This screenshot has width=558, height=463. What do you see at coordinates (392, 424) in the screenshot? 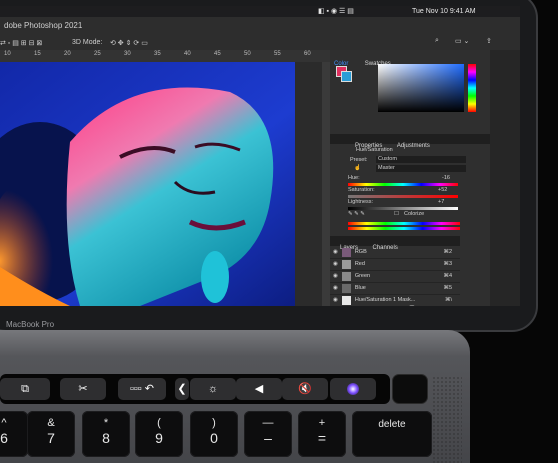
I see `key-label: delete` at bounding box center [392, 424].